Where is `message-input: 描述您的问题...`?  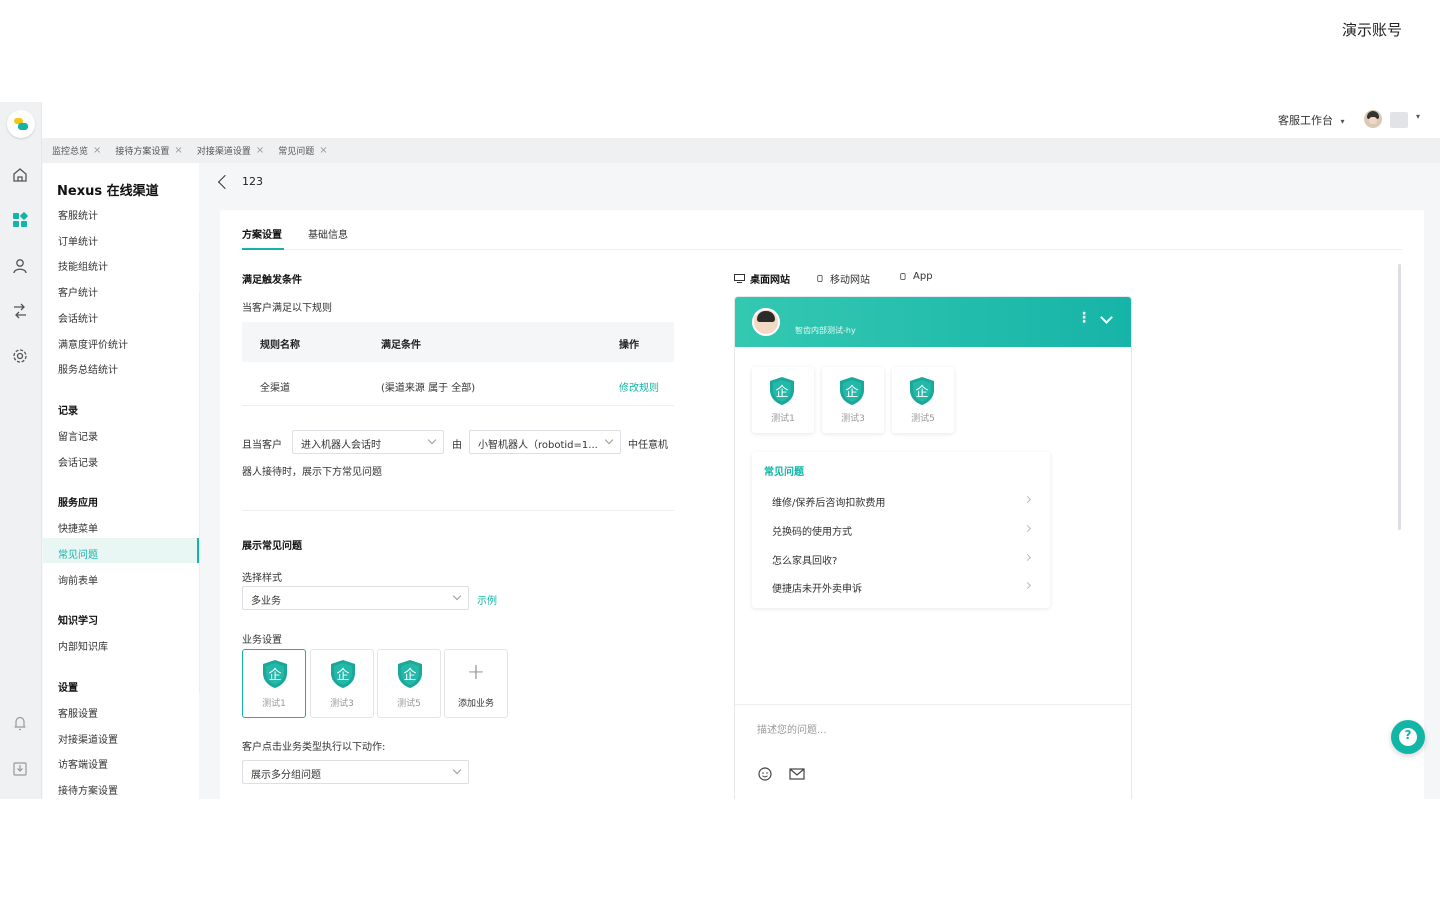
message-input: 描述您的问题... is located at coordinates (792, 728).